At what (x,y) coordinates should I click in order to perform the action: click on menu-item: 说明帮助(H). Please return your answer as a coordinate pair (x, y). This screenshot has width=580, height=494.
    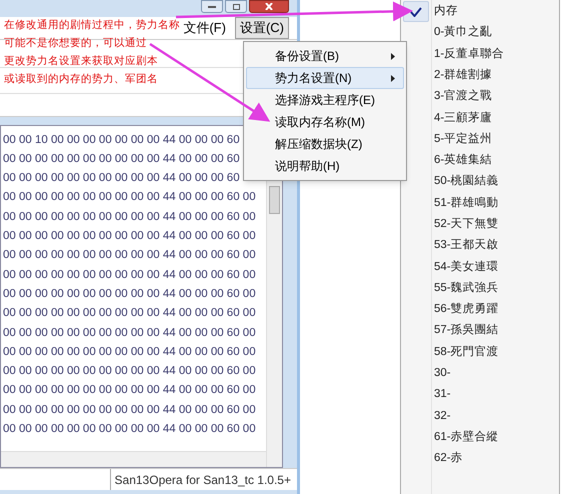
    Looking at the image, I should click on (325, 166).